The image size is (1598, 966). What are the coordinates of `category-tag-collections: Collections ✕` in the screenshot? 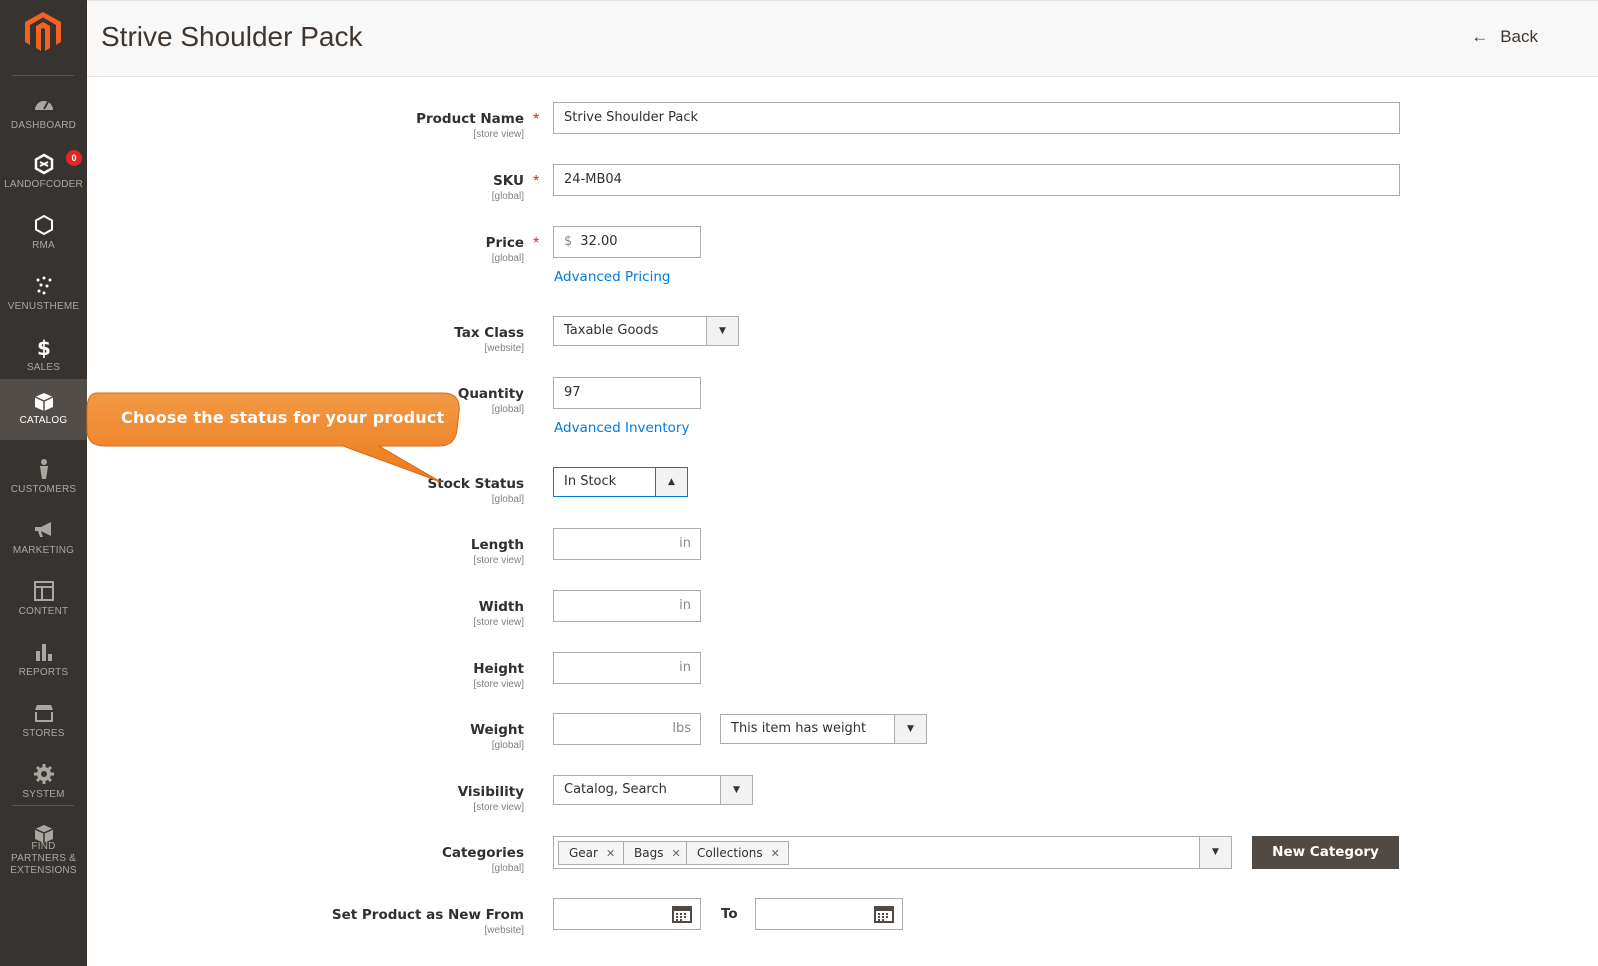 It's located at (737, 853).